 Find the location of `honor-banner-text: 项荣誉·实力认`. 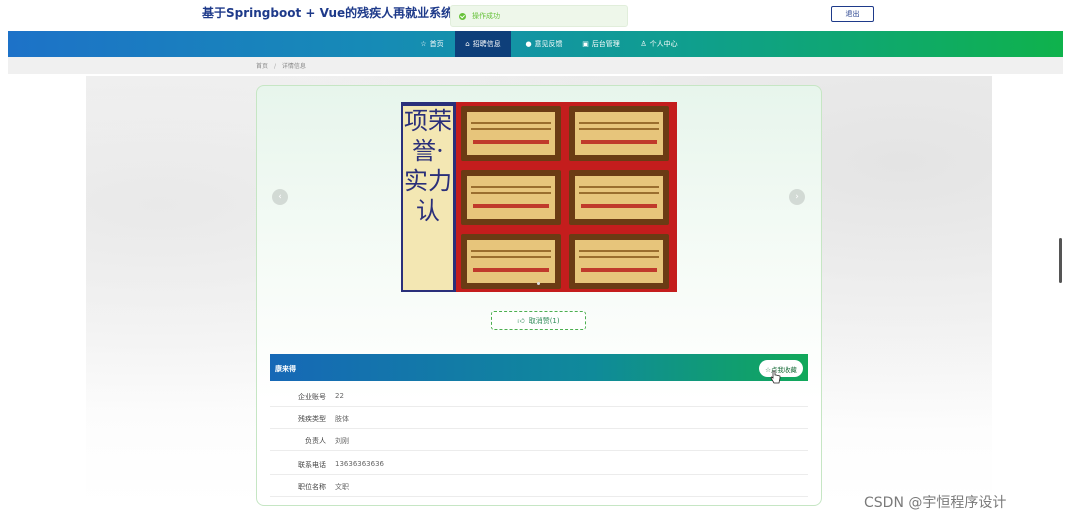

honor-banner-text: 项荣誉·实力认 is located at coordinates (428, 198).